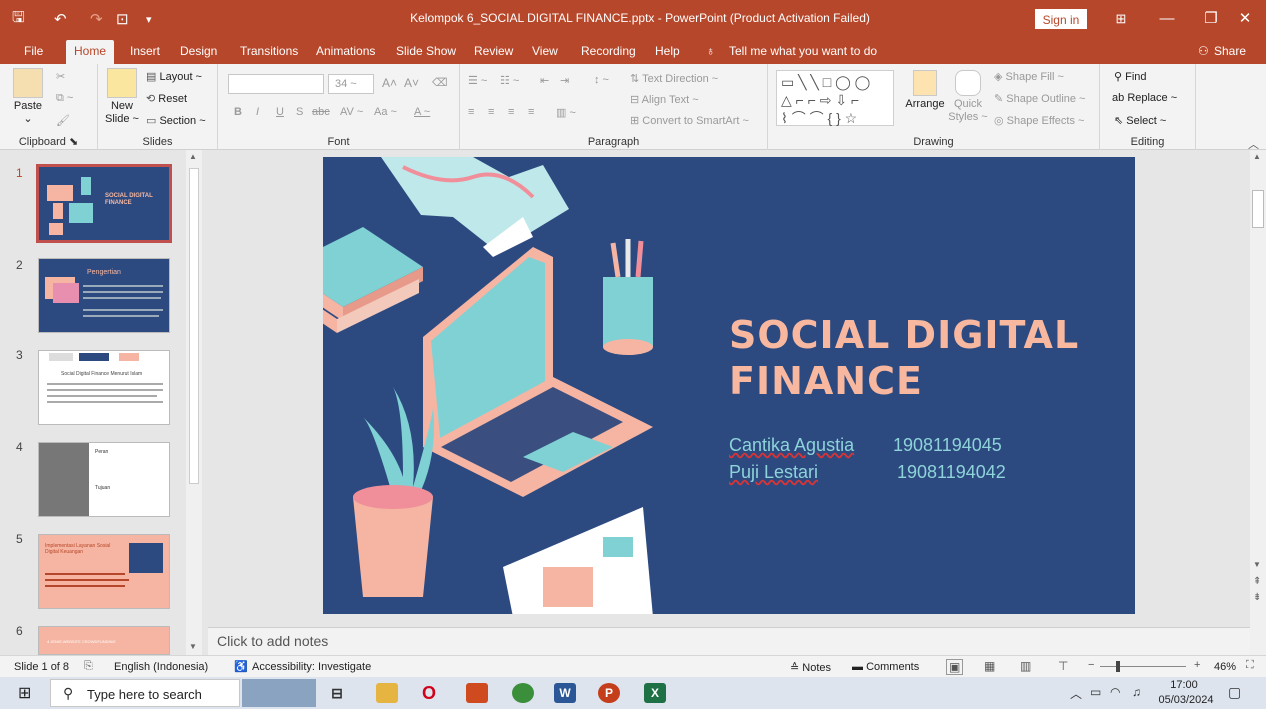 This screenshot has width=1266, height=709. I want to click on member-id: 19081194042, so click(951, 472).